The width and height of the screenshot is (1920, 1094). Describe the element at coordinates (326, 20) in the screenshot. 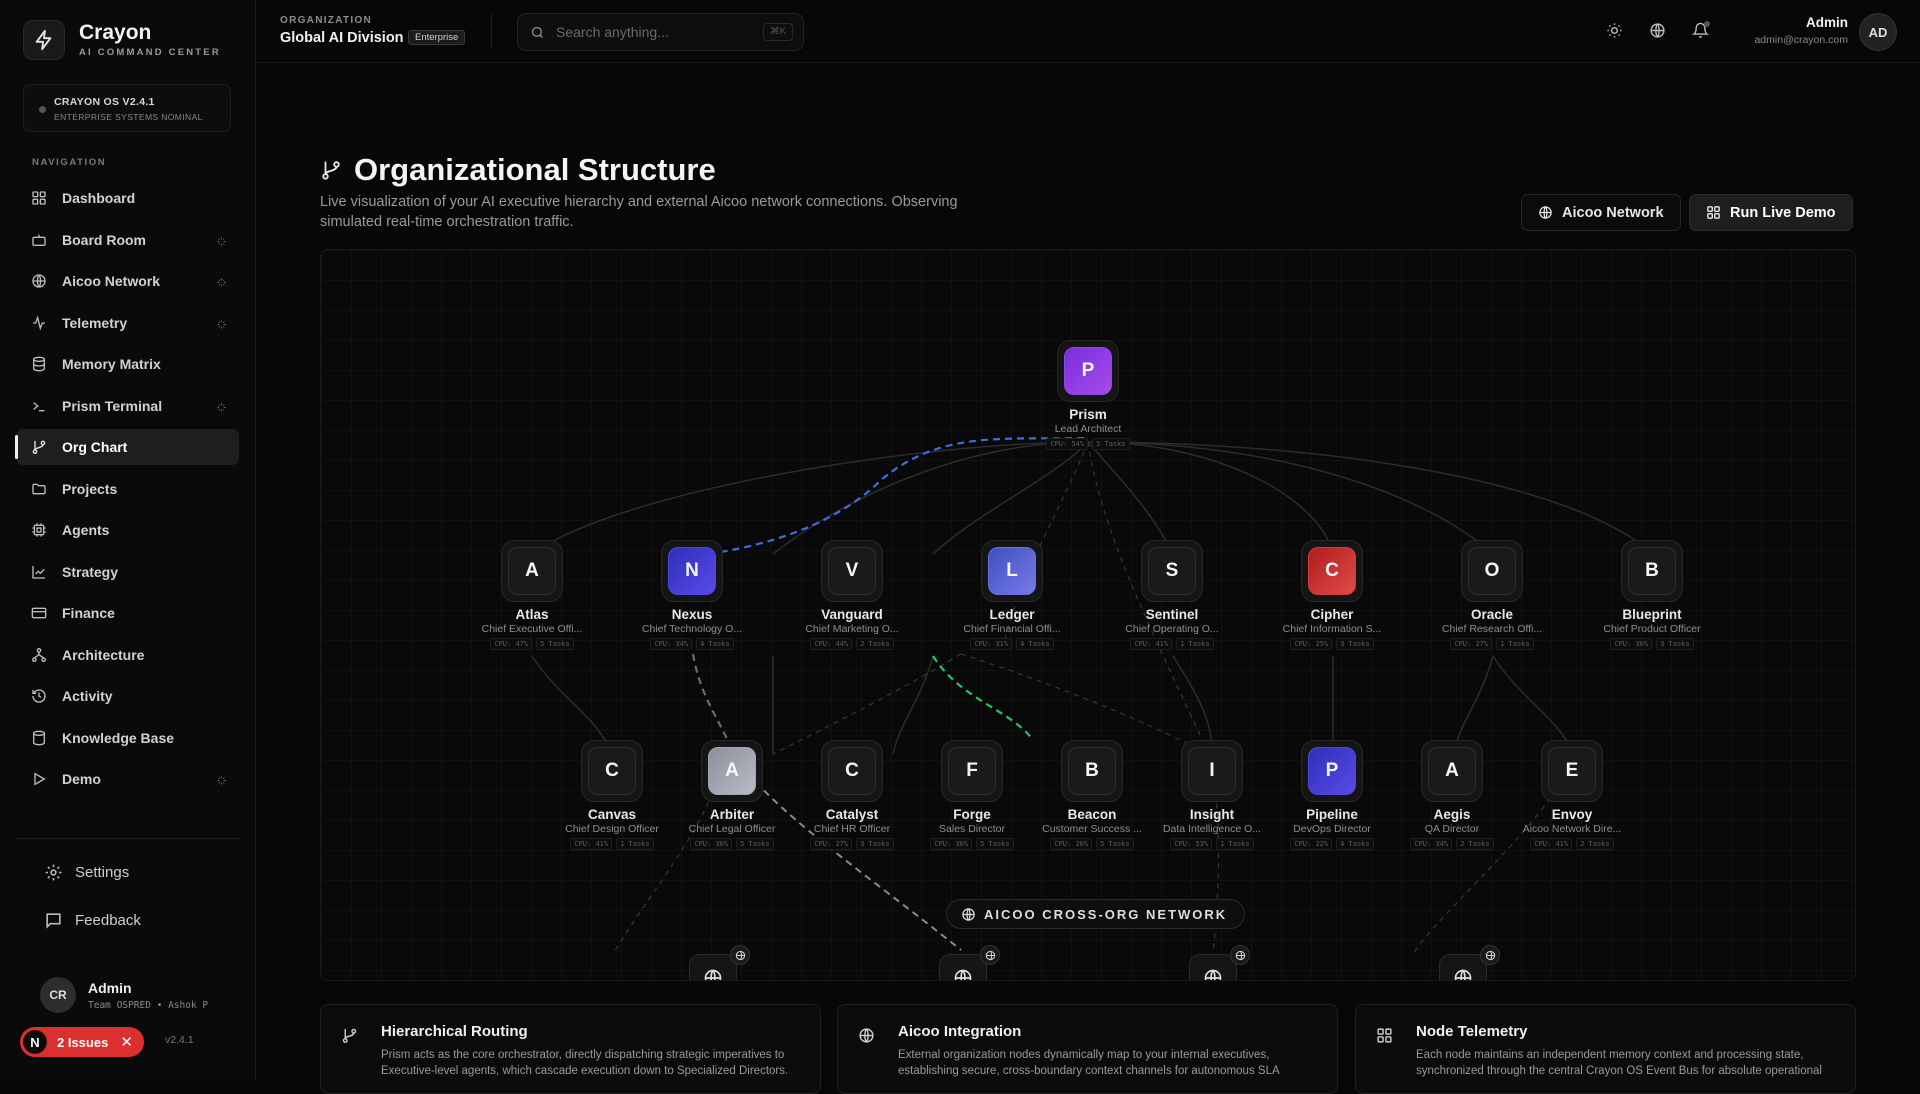

I see `org-label: ORGANIZATION` at that location.